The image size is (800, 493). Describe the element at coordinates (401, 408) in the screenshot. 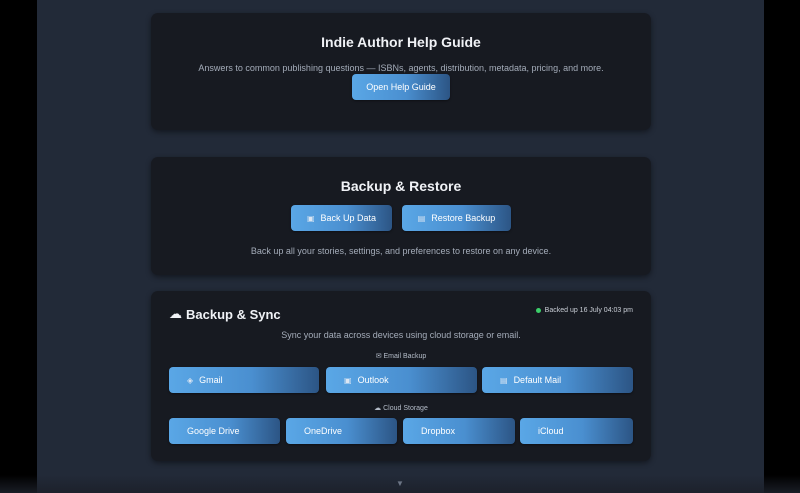

I see `cloud-storage-section-label: ☁ Cloud Storage` at that location.